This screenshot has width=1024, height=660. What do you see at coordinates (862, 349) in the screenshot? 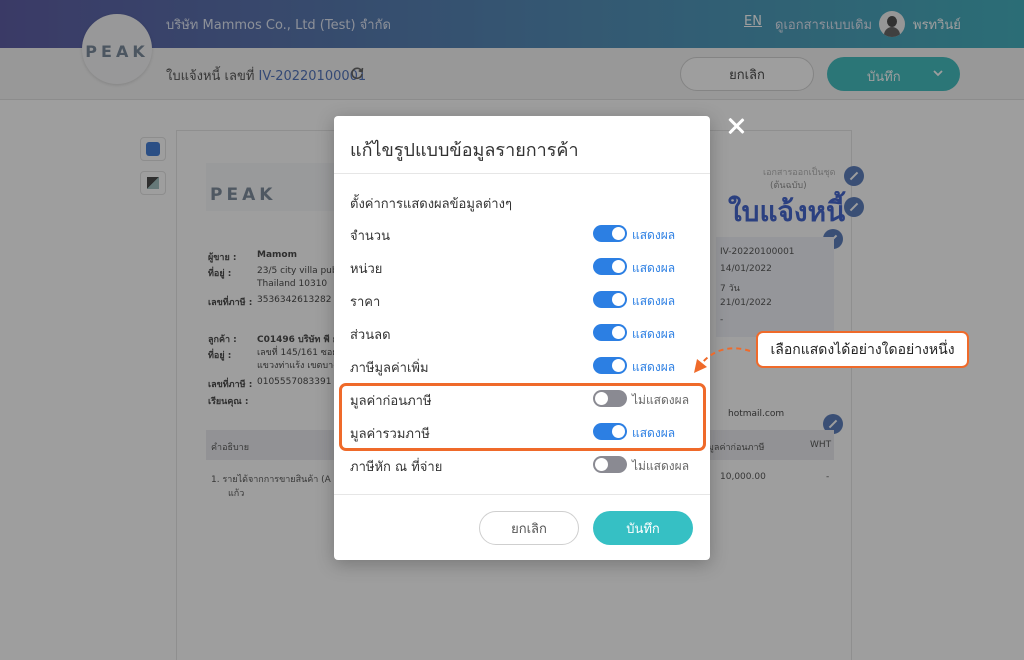
I see `annotation-callout: เลือกแสดงได้อย่างใดอย่างหนึ่ง` at bounding box center [862, 349].